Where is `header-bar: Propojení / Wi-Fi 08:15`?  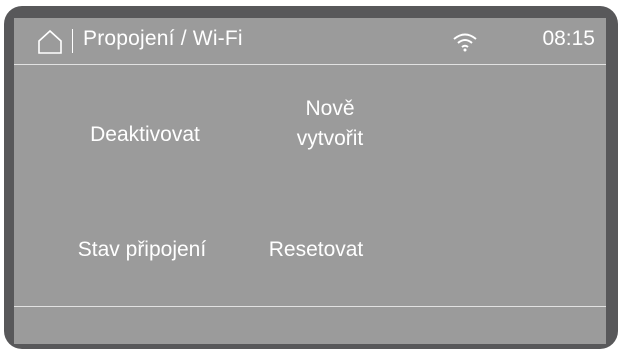
header-bar: Propojení / Wi-Fi 08:15 is located at coordinates (310, 40).